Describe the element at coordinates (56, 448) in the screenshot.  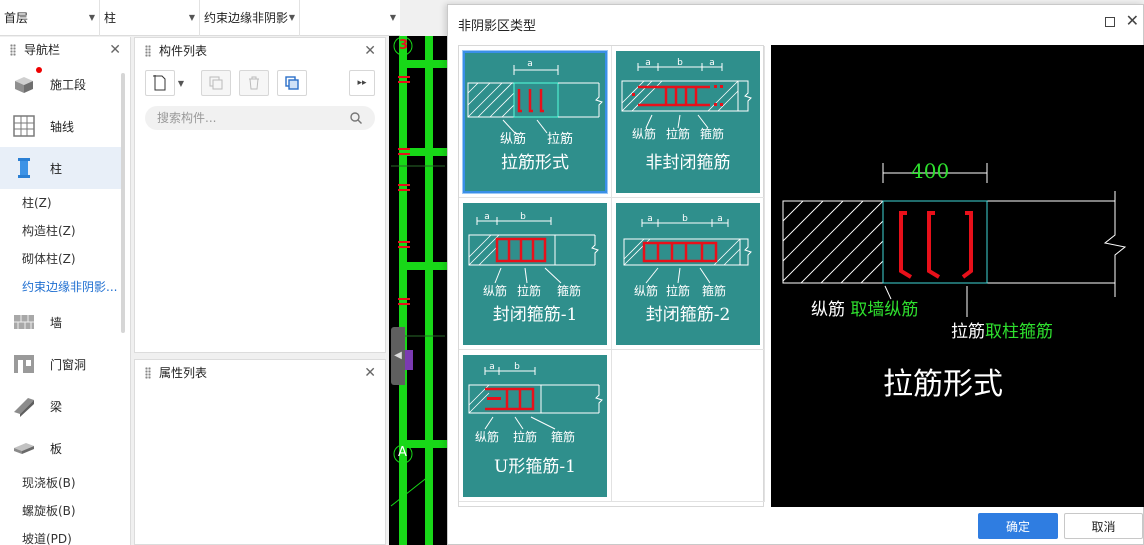
I see `nav-item-label: 板` at that location.